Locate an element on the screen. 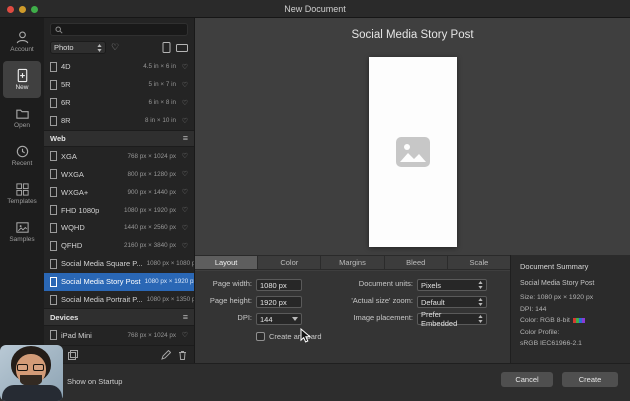  preset-row: WQHD 1440 px × 2560 px ♡ is located at coordinates (119, 228).